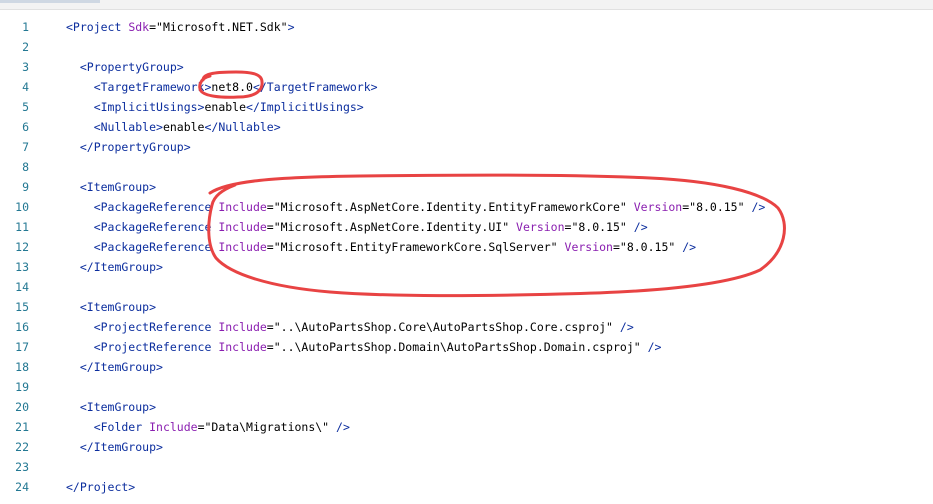 Image resolution: width=933 pixels, height=504 pixels. What do you see at coordinates (22, 487) in the screenshot?
I see `line-number: 24` at bounding box center [22, 487].